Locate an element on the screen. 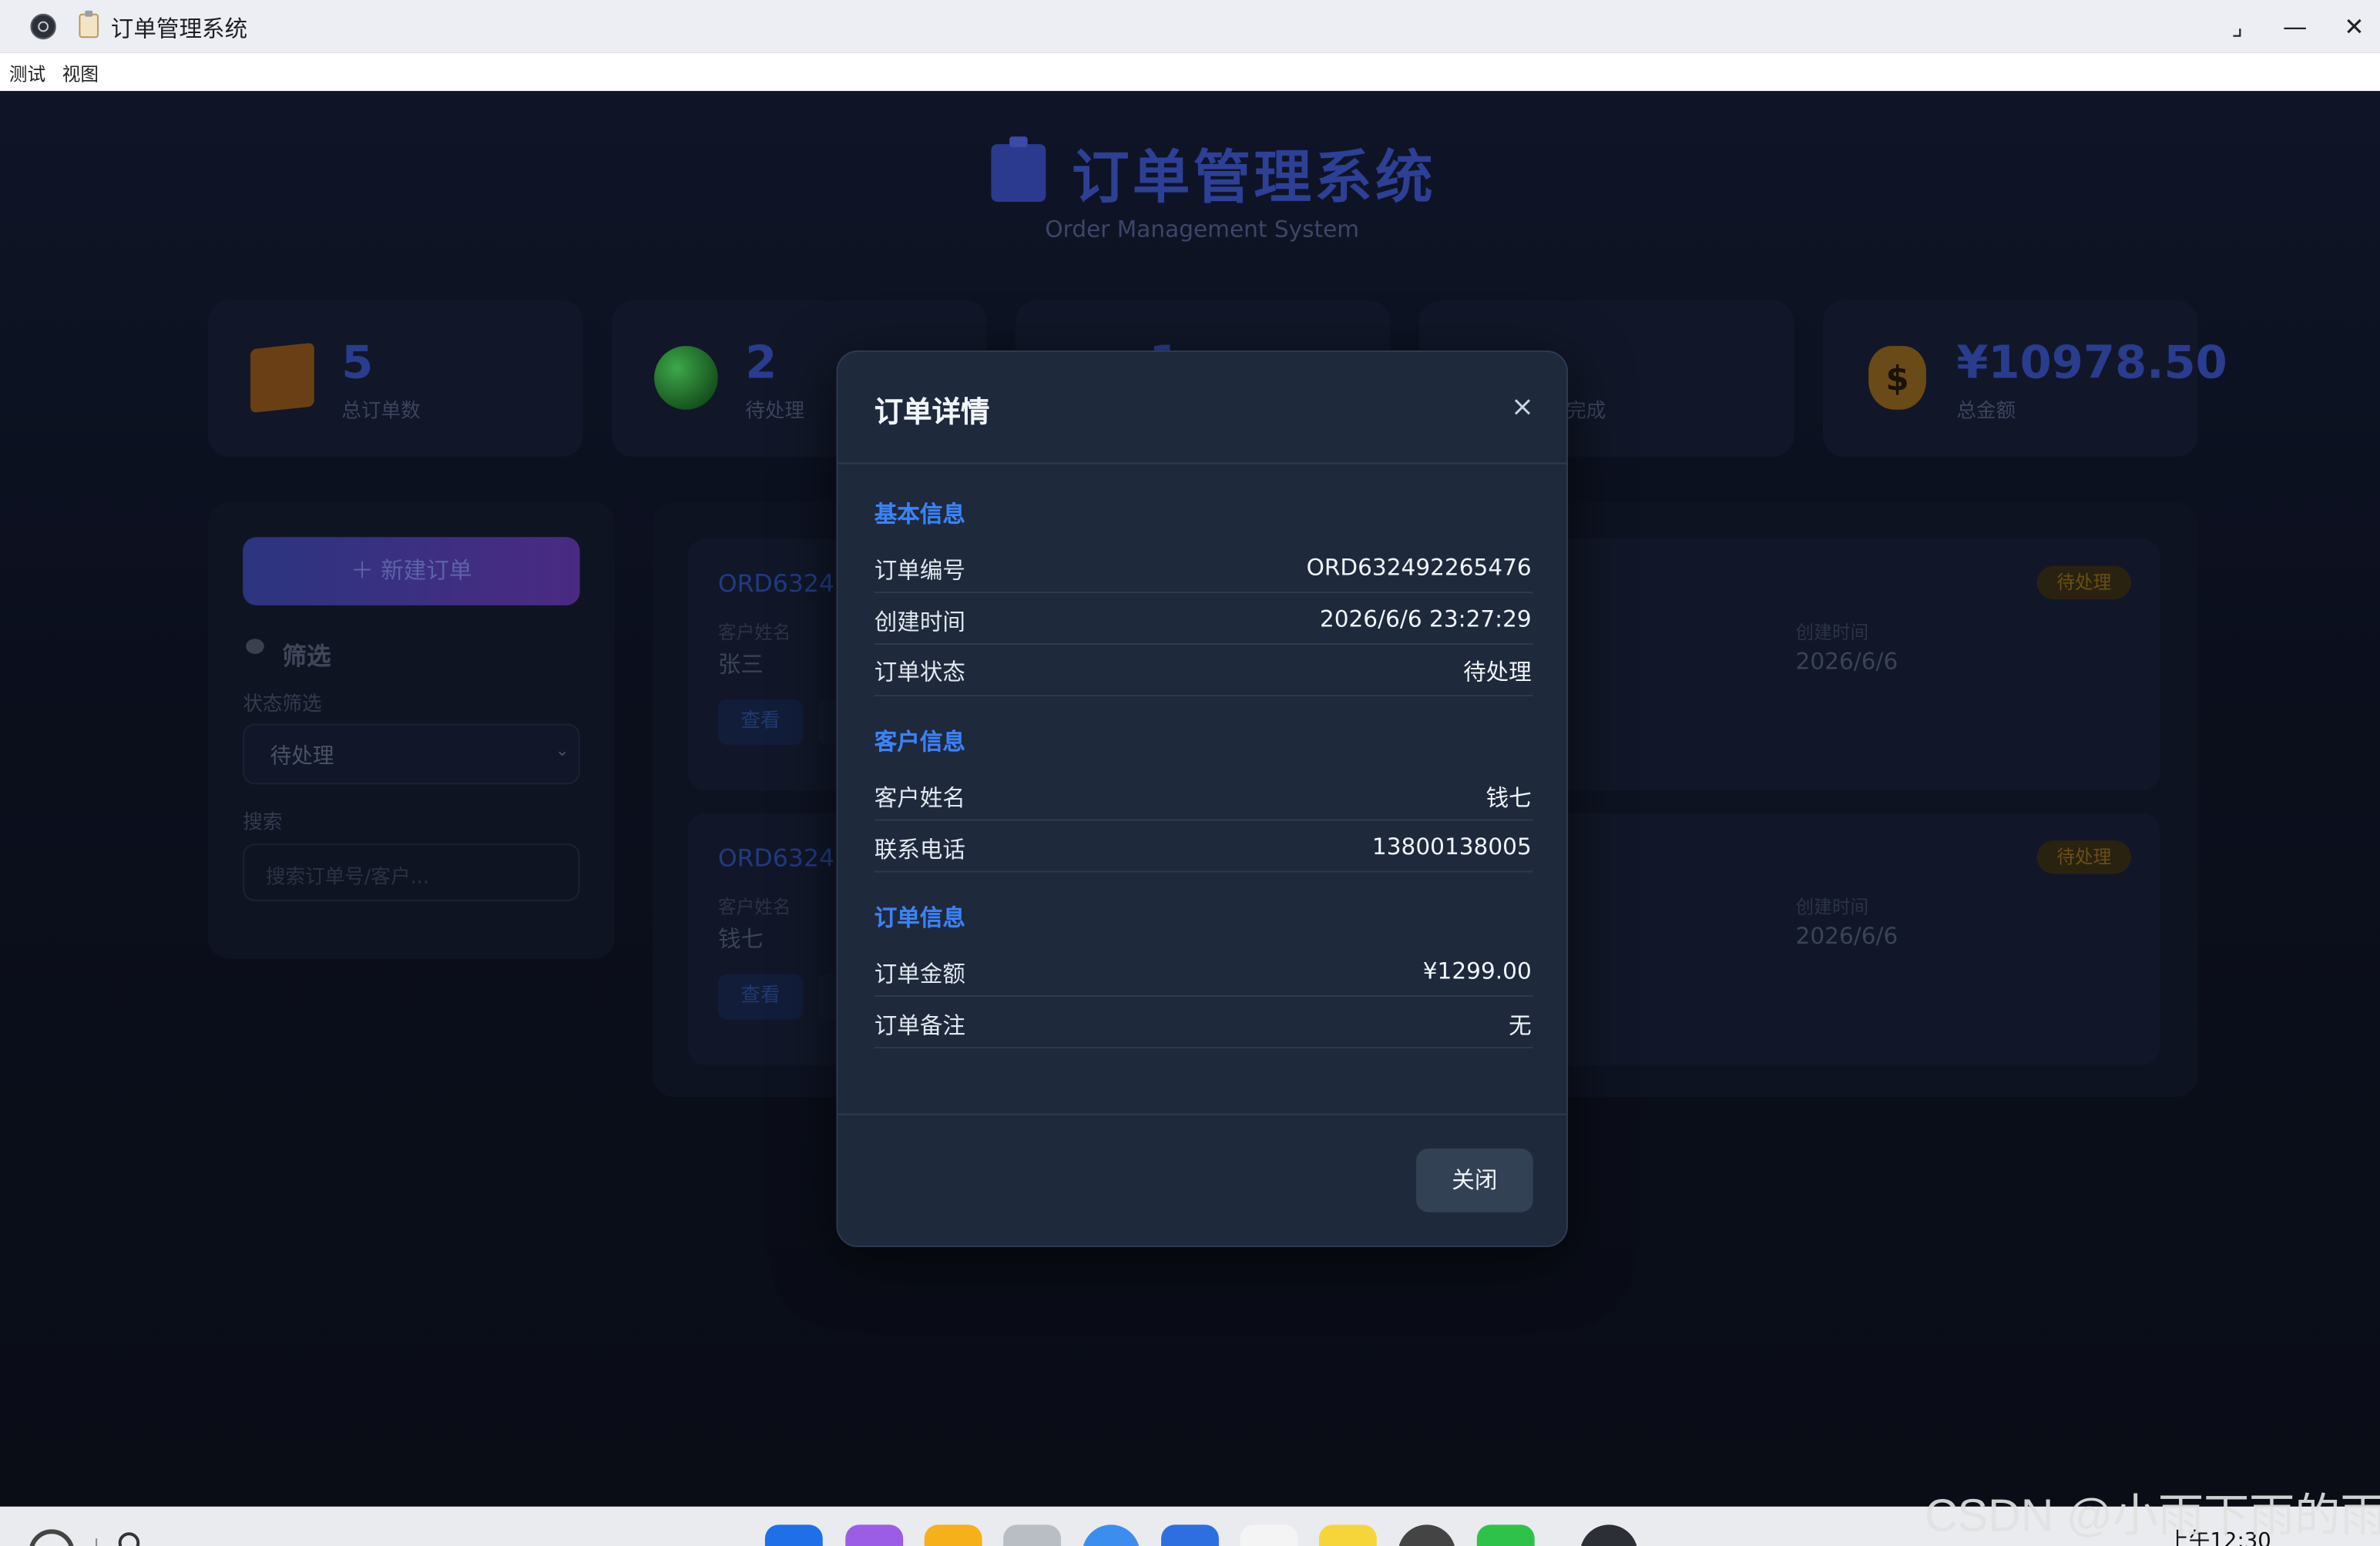 The width and height of the screenshot is (2380, 1546). detail-value: ¥1299.00 is located at coordinates (1477, 971).